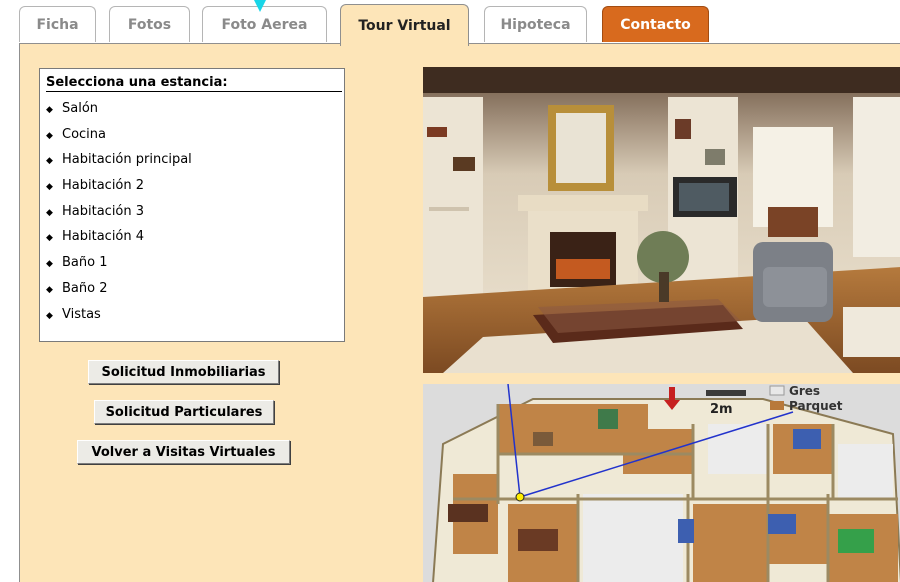  Describe the element at coordinates (721, 409) in the screenshot. I see `scale-label: 2m` at that location.